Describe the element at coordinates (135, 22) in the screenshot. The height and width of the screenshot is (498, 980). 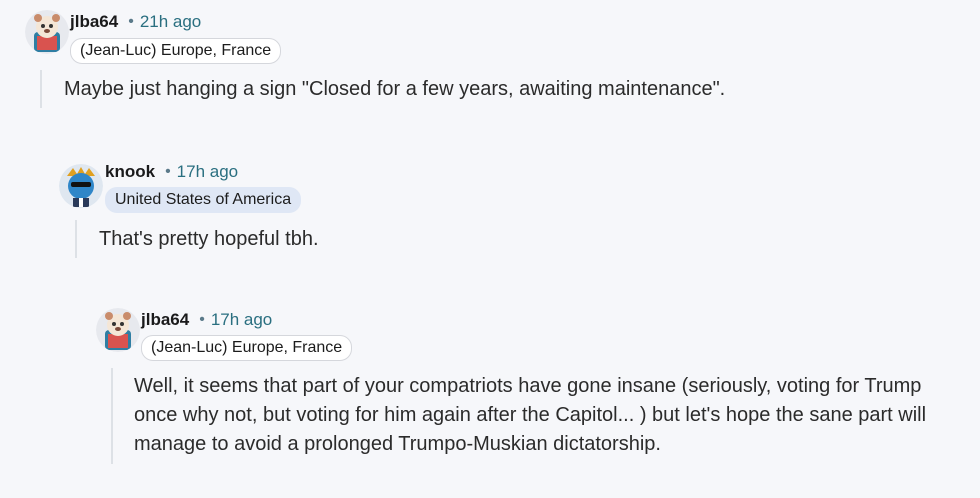
I see `comment-header: jlba64 • 21h ago` at that location.